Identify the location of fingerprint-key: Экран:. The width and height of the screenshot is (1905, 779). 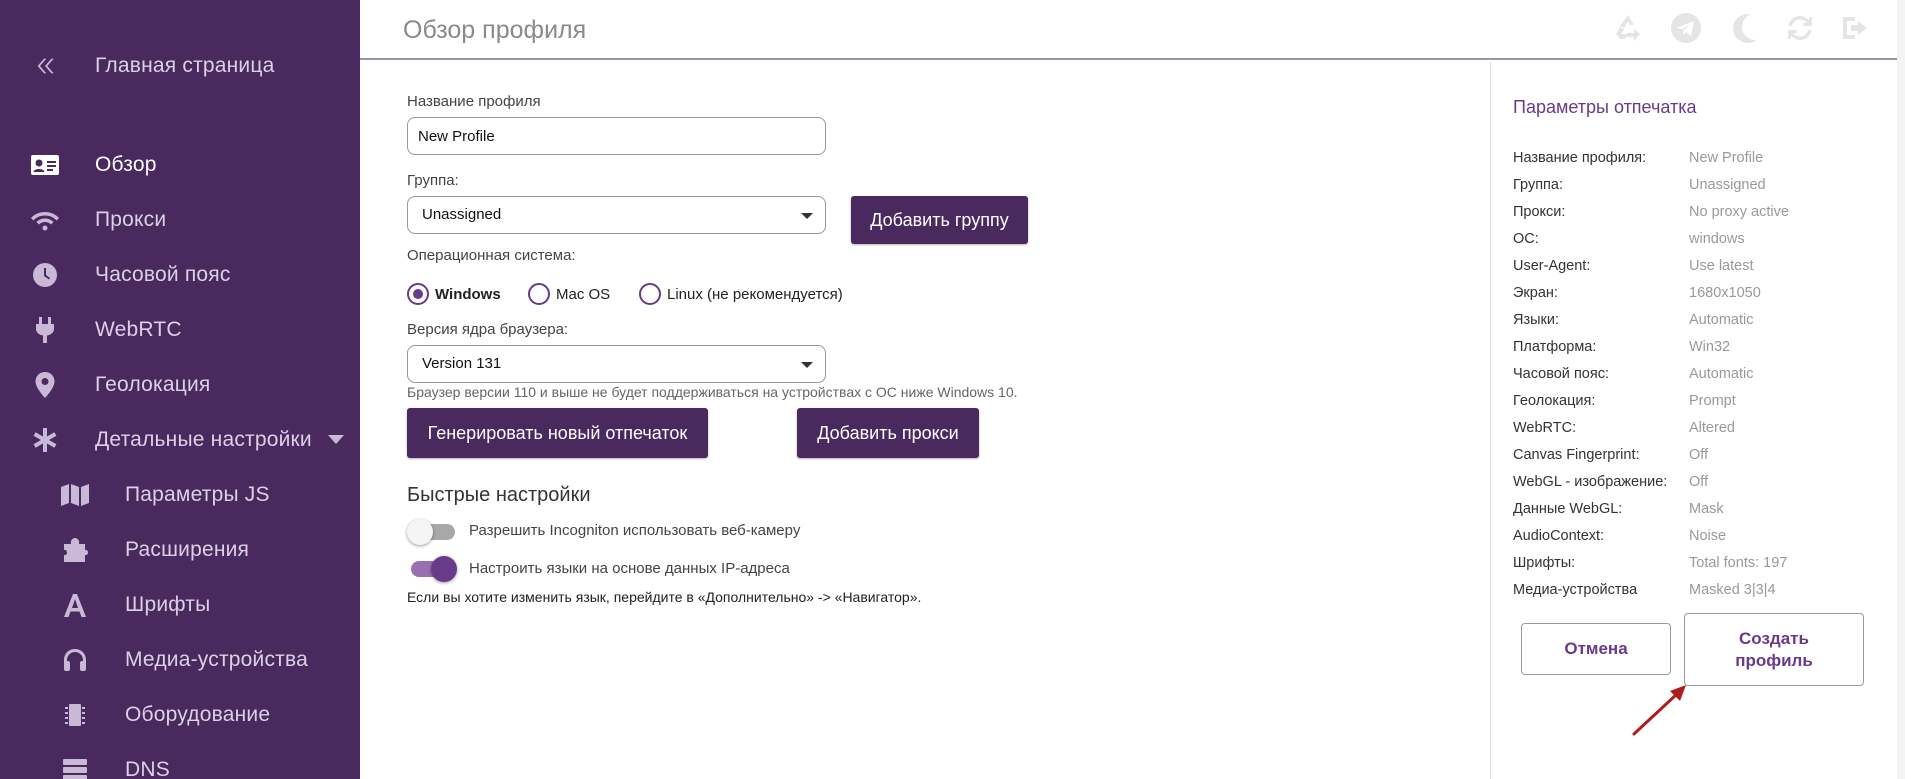
(1535, 293).